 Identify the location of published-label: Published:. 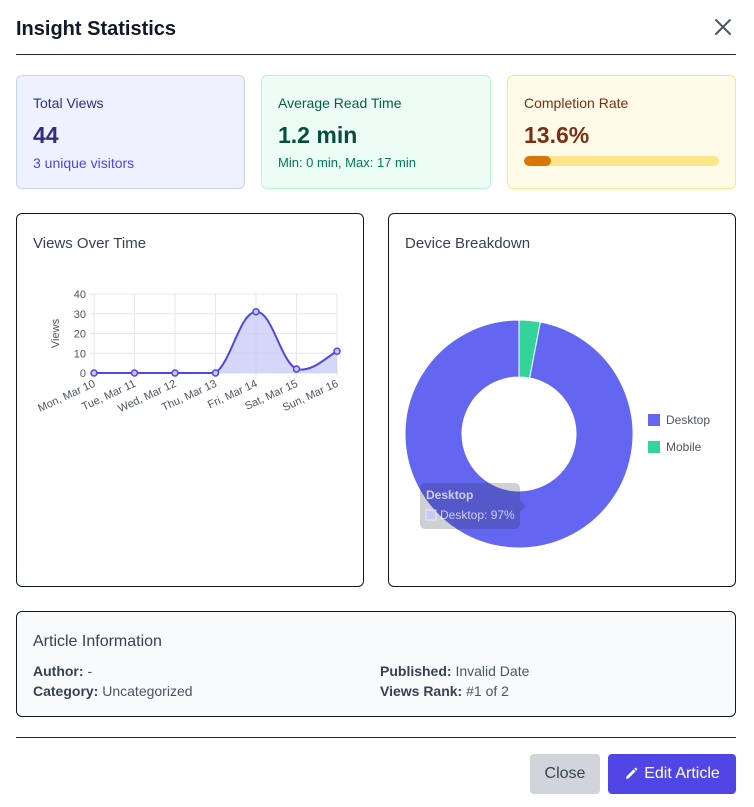
(416, 671).